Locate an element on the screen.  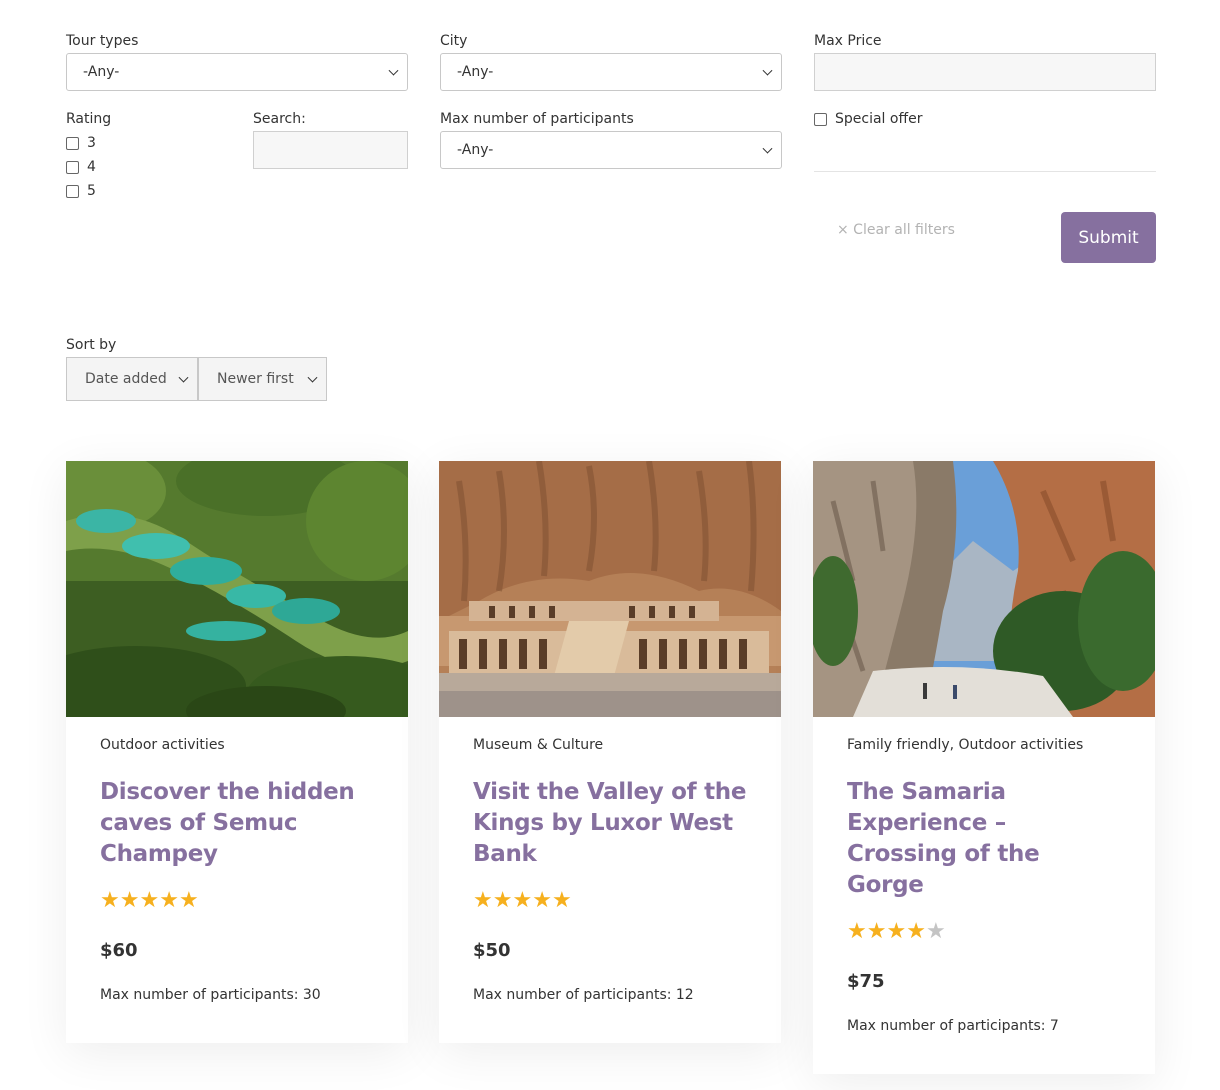
tour-price: $60 is located at coordinates (119, 950).